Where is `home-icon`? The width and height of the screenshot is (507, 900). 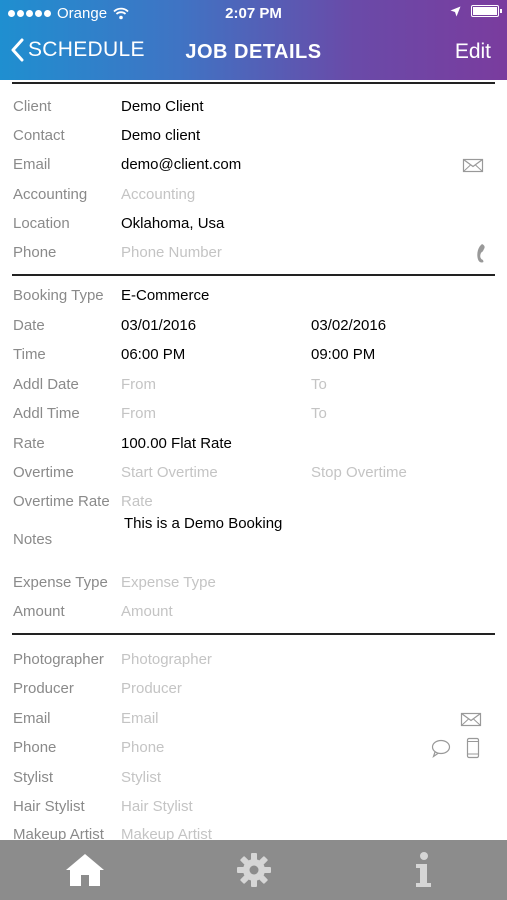 home-icon is located at coordinates (84, 870).